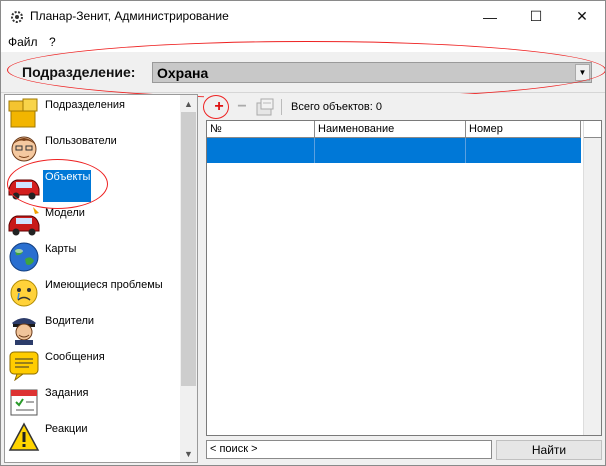  Describe the element at coordinates (75, 357) in the screenshot. I see `sidebar-item-label: Сообщения` at that location.